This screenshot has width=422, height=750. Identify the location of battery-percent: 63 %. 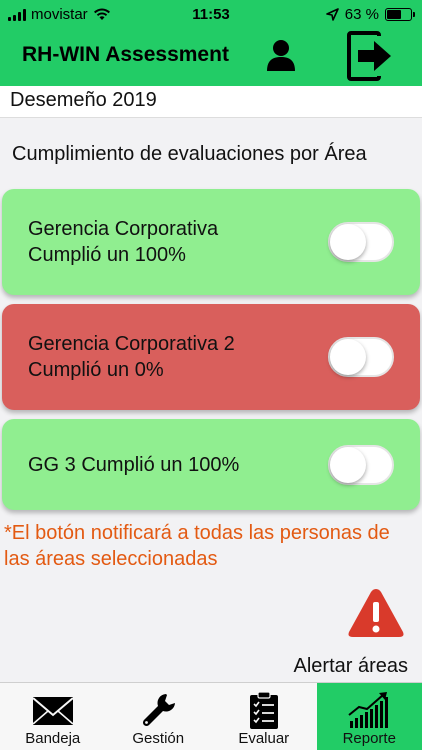
(361, 14).